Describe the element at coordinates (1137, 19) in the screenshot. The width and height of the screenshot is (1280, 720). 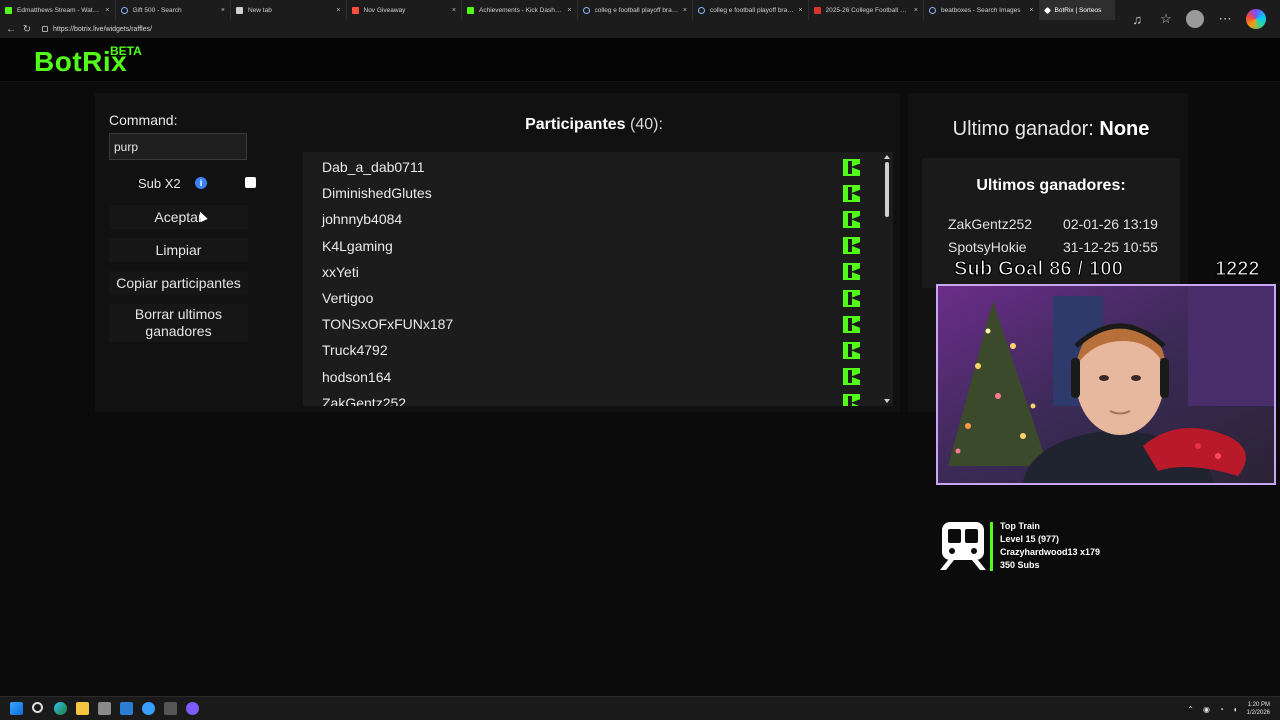
I see `read-aloud-icon: ♫` at that location.